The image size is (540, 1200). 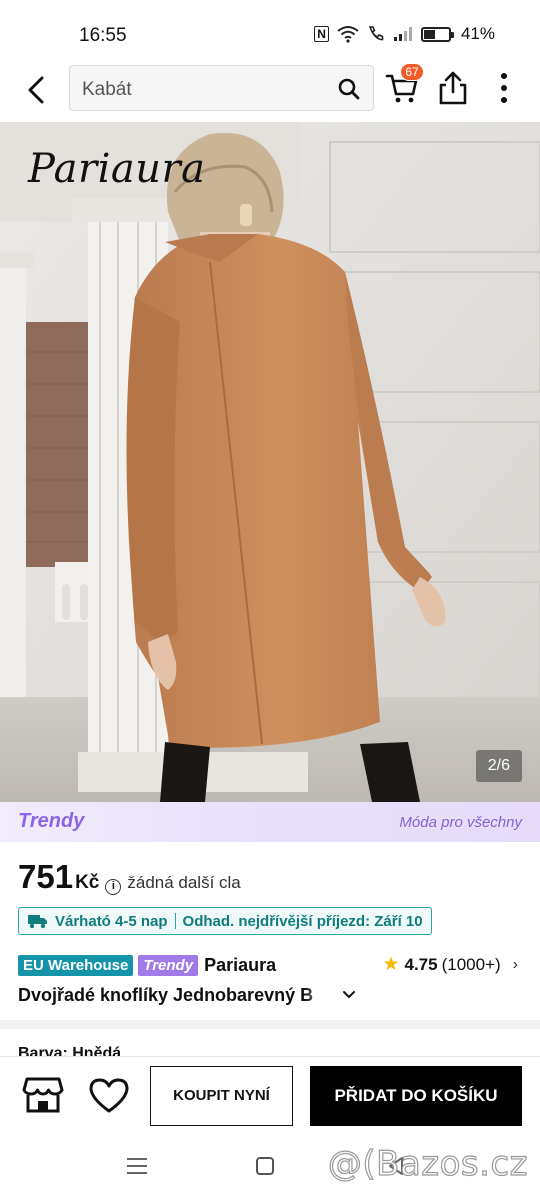 I want to click on search-input: Kabát, so click(x=221, y=88).